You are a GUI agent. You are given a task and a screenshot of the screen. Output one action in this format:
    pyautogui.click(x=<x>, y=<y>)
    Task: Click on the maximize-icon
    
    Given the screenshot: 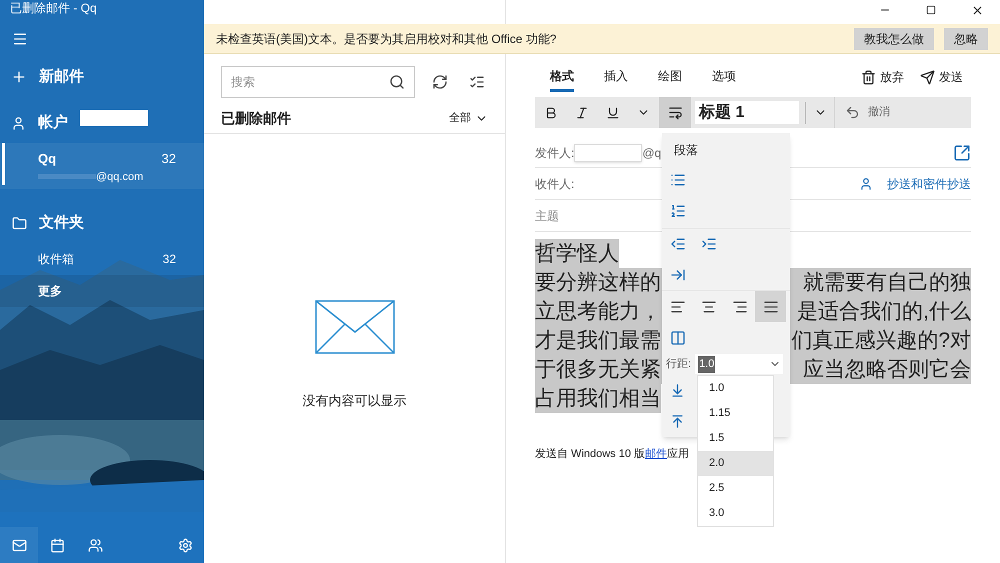 What is the action you would take?
    pyautogui.click(x=931, y=10)
    